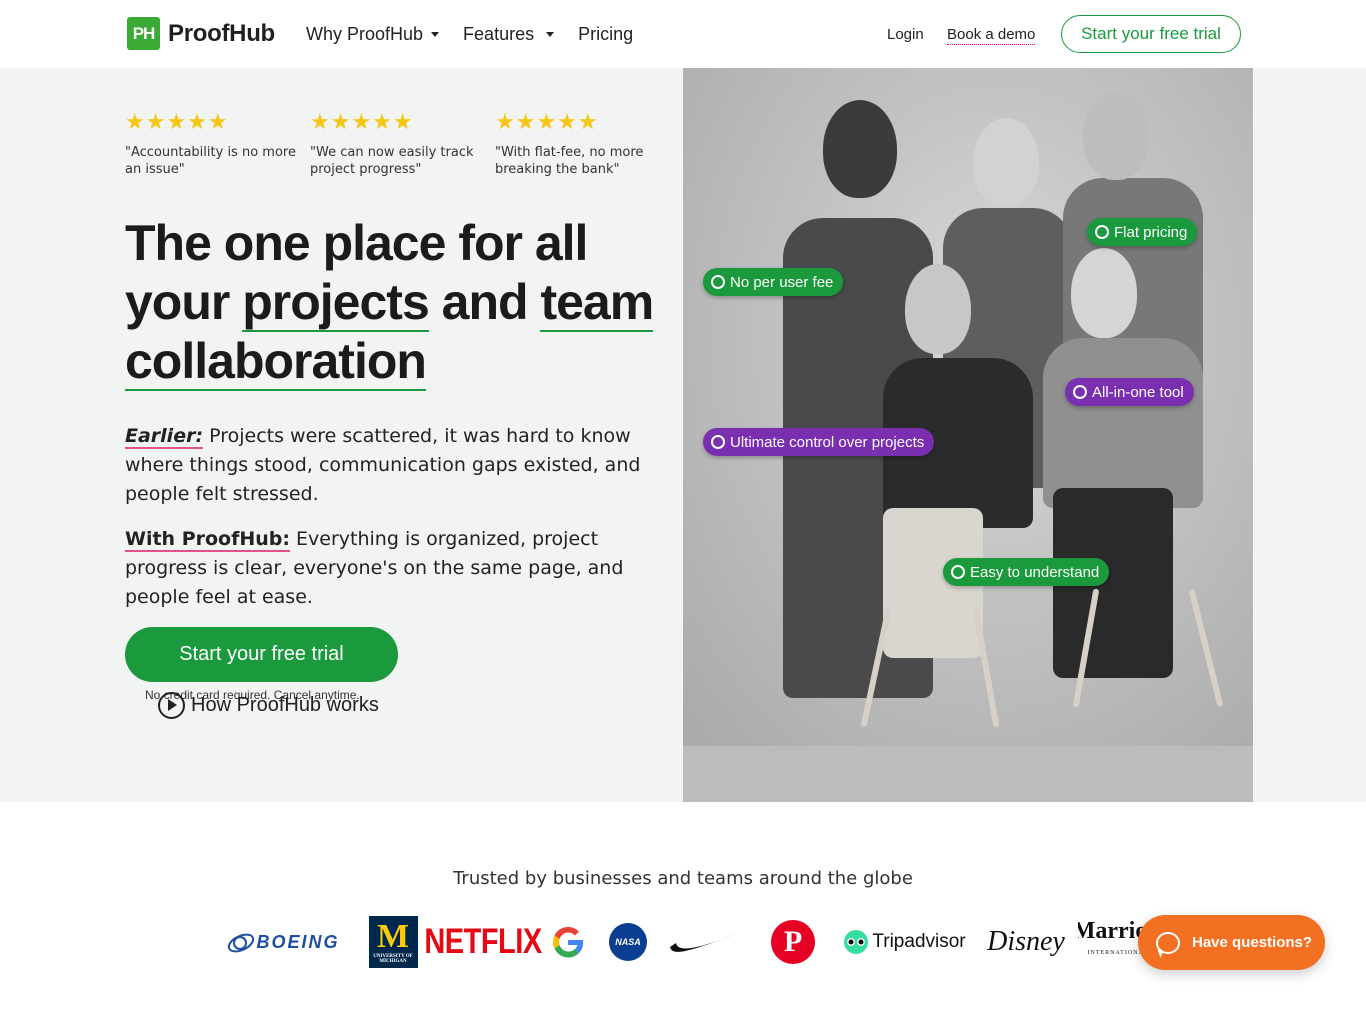 The width and height of the screenshot is (1366, 1010). I want to click on badge-label: Ultimate control over projects, so click(827, 442).